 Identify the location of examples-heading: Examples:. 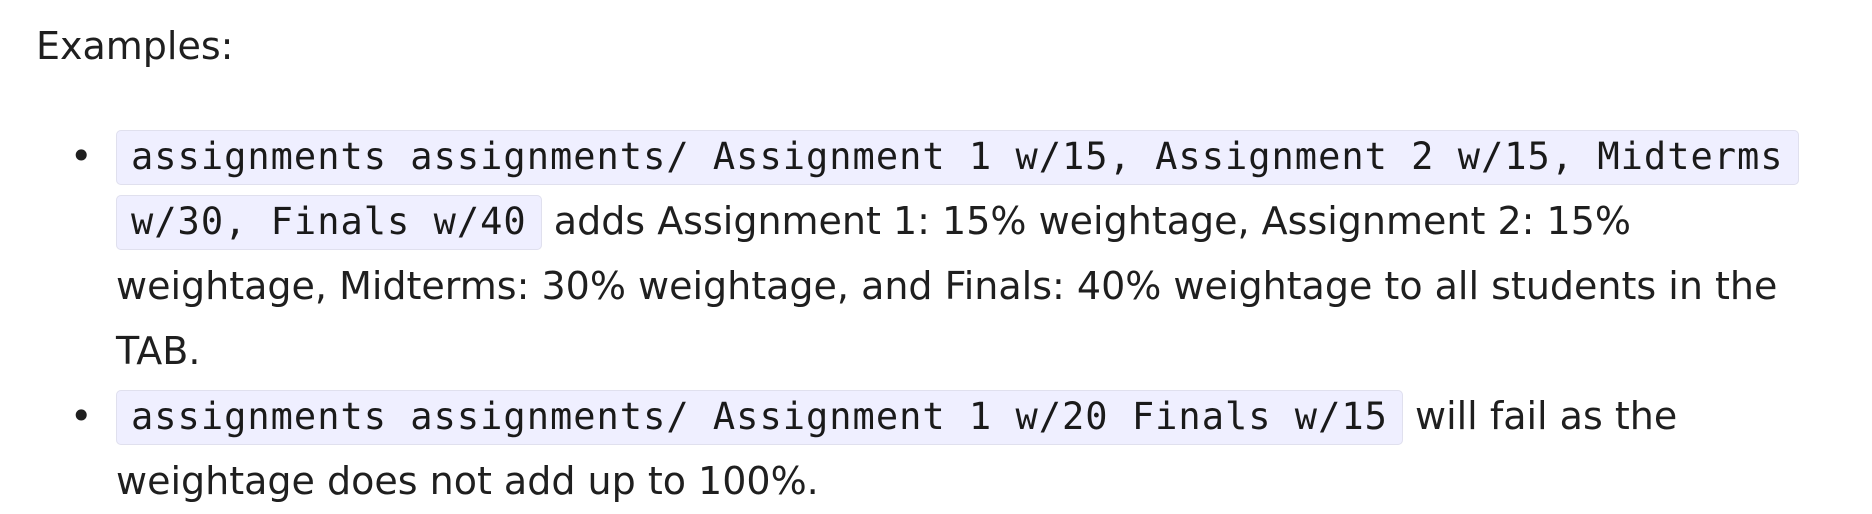
(135, 46).